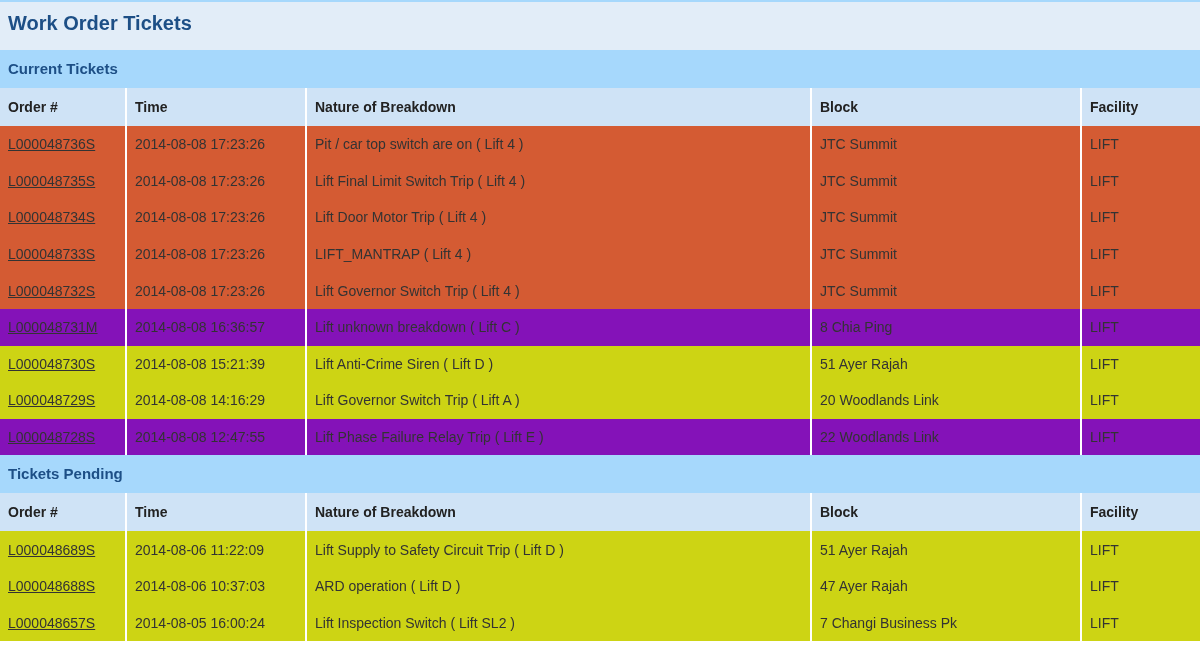 The height and width of the screenshot is (657, 1200). Describe the element at coordinates (52, 549) in the screenshot. I see `order-link: L000048689S` at that location.